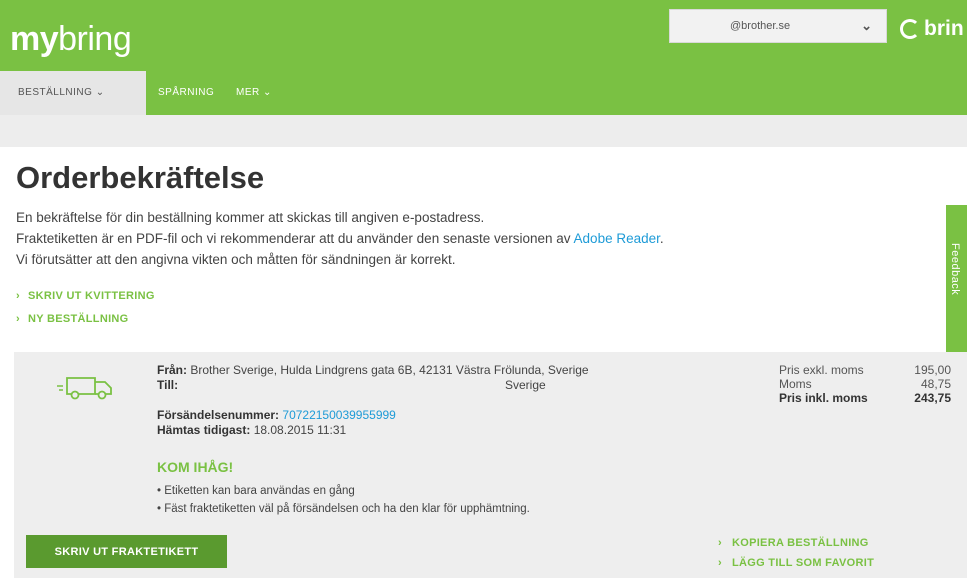 This screenshot has width=967, height=578. What do you see at coordinates (172, 370) in the screenshot?
I see `from-label: Från:` at bounding box center [172, 370].